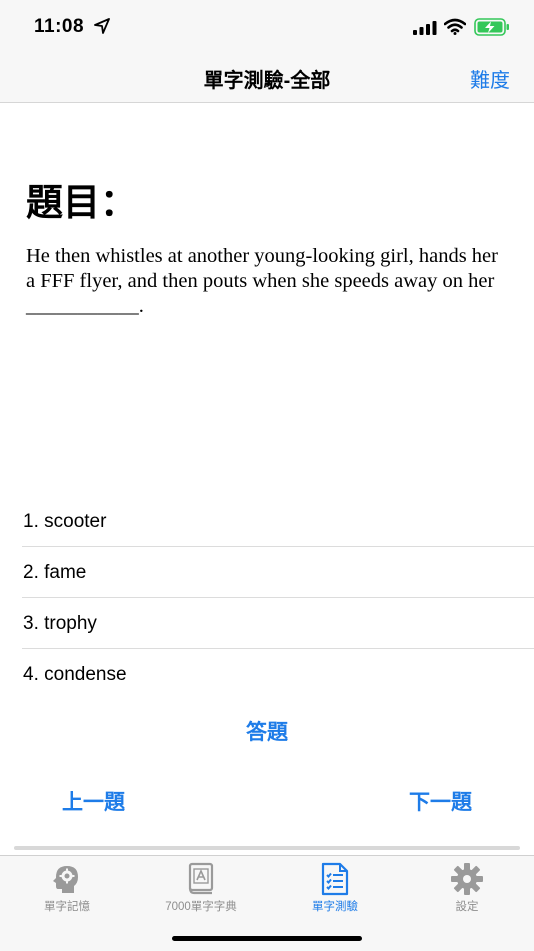 This screenshot has height=951, width=534. Describe the element at coordinates (201, 907) in the screenshot. I see `tab-label: 7000單字字典` at that location.